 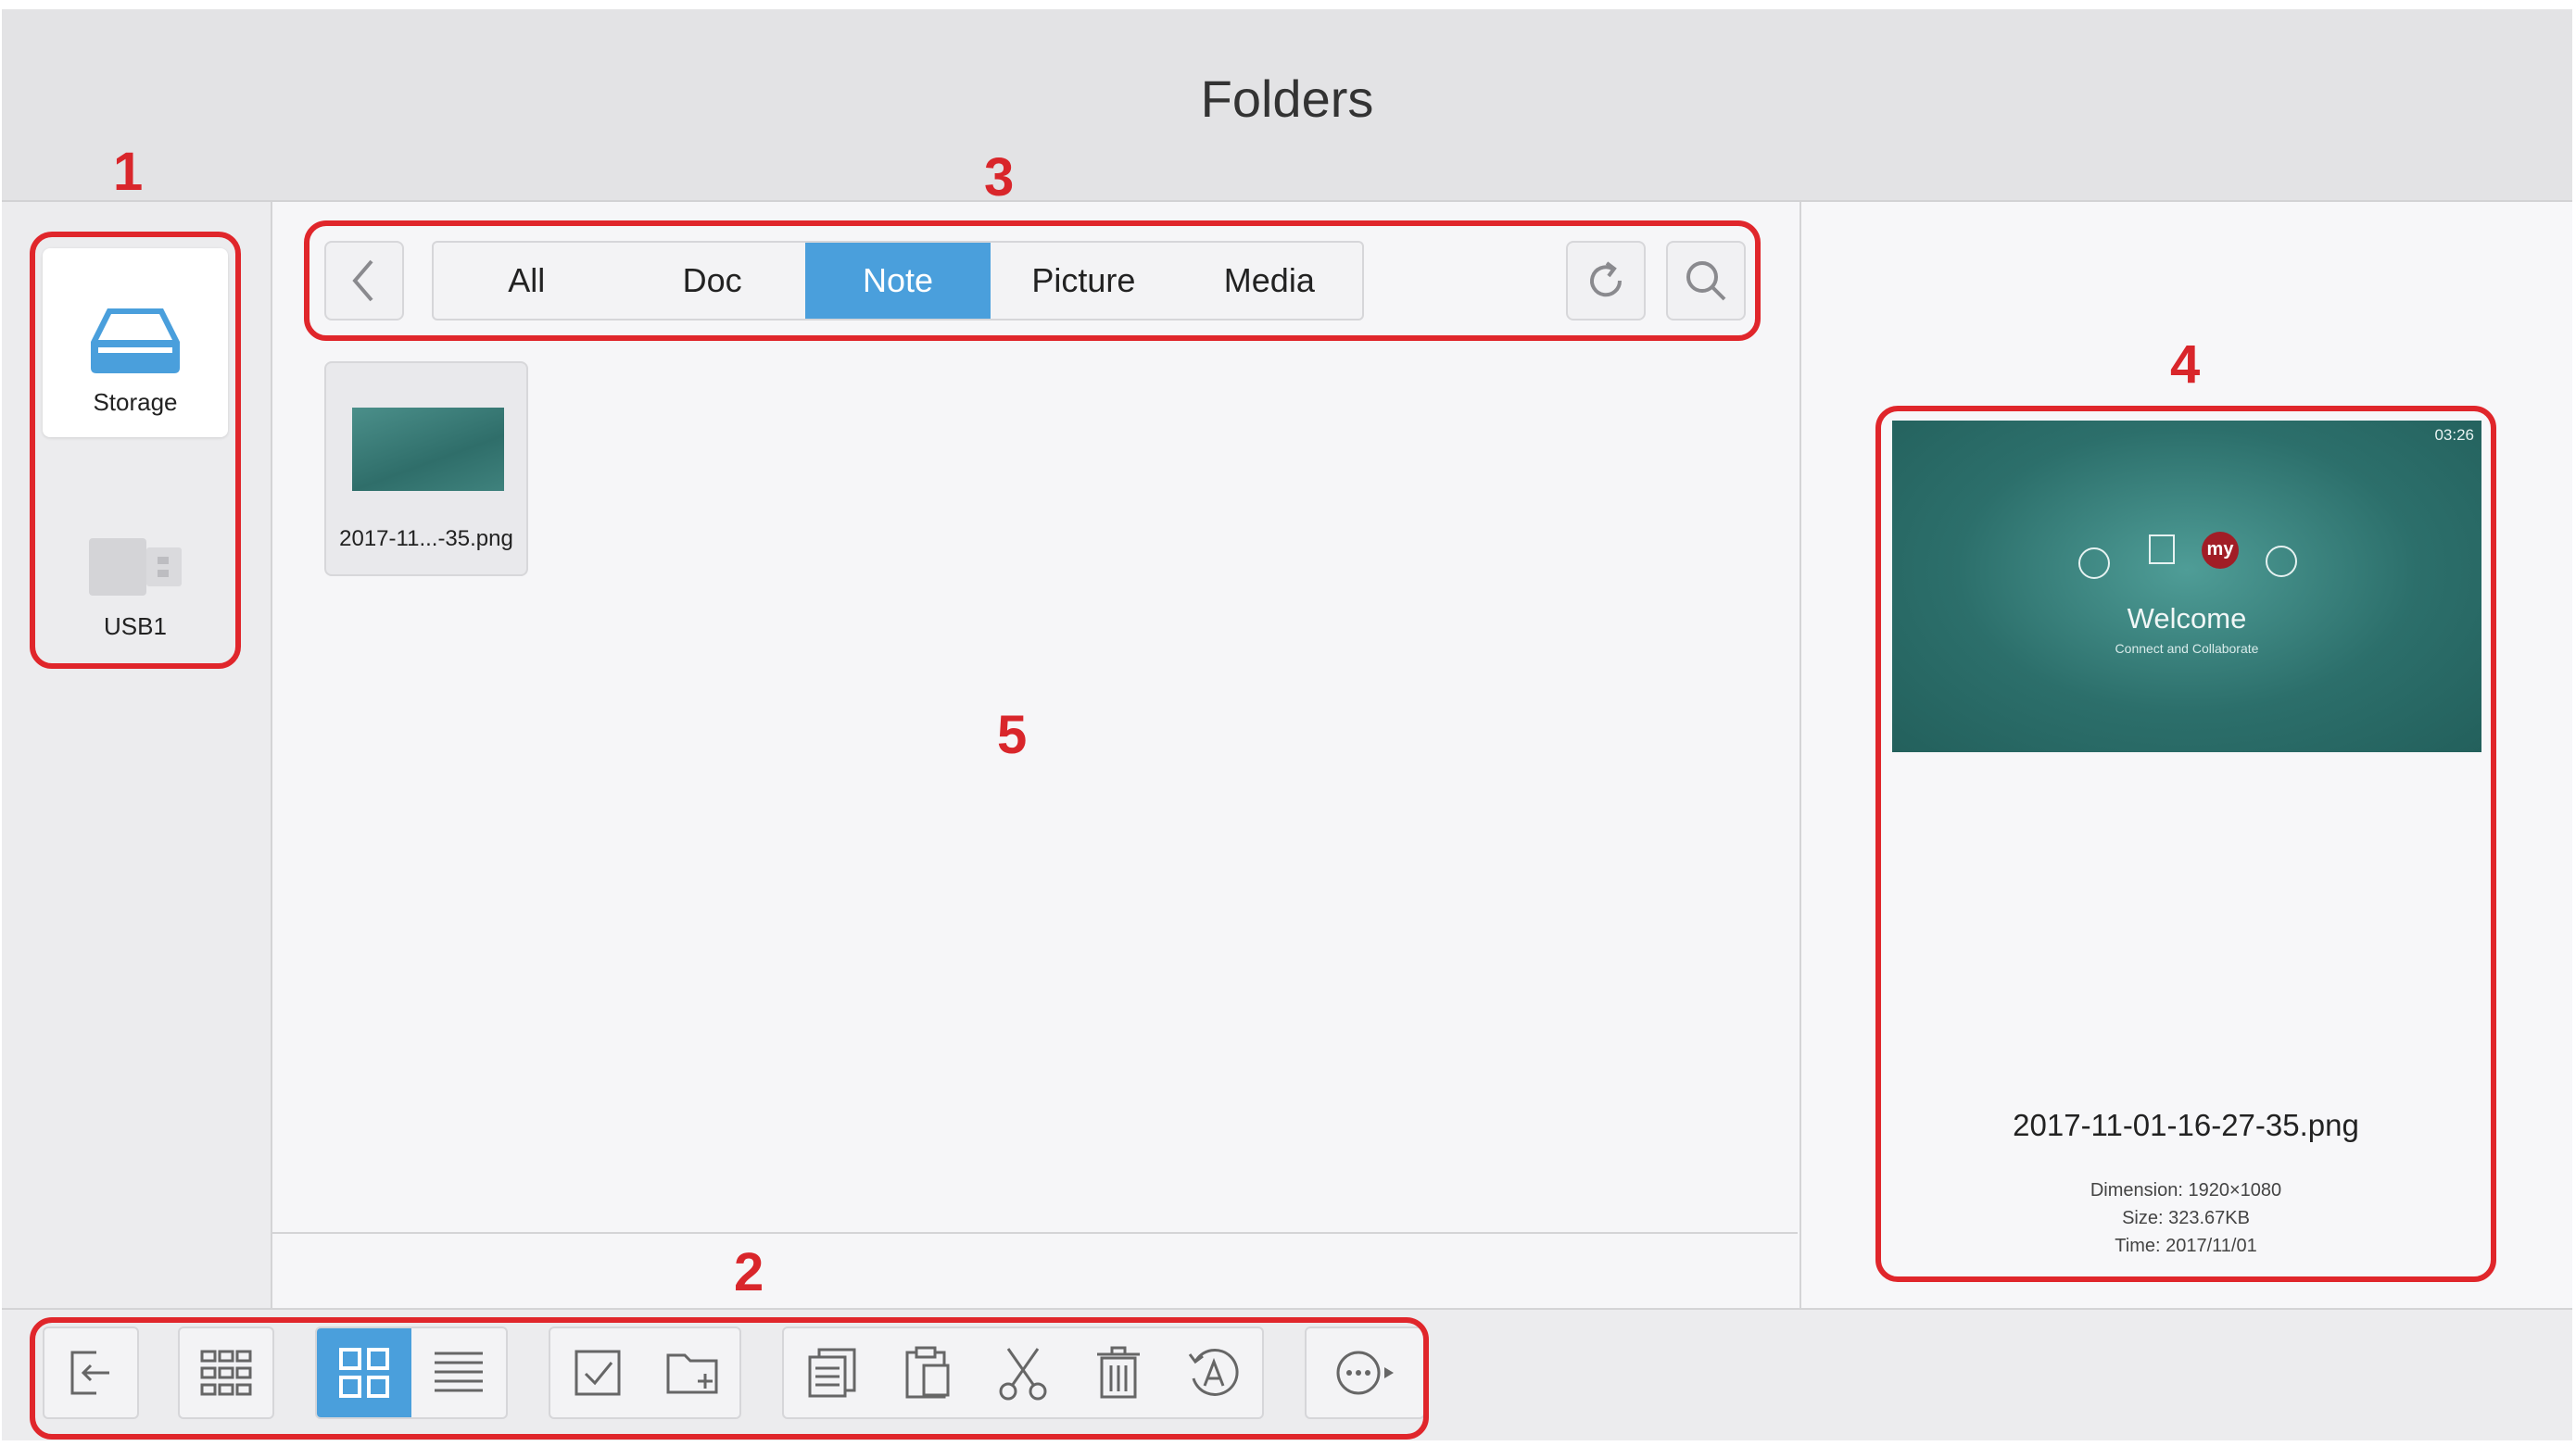 I want to click on title-bar: Folders, so click(x=1287, y=105).